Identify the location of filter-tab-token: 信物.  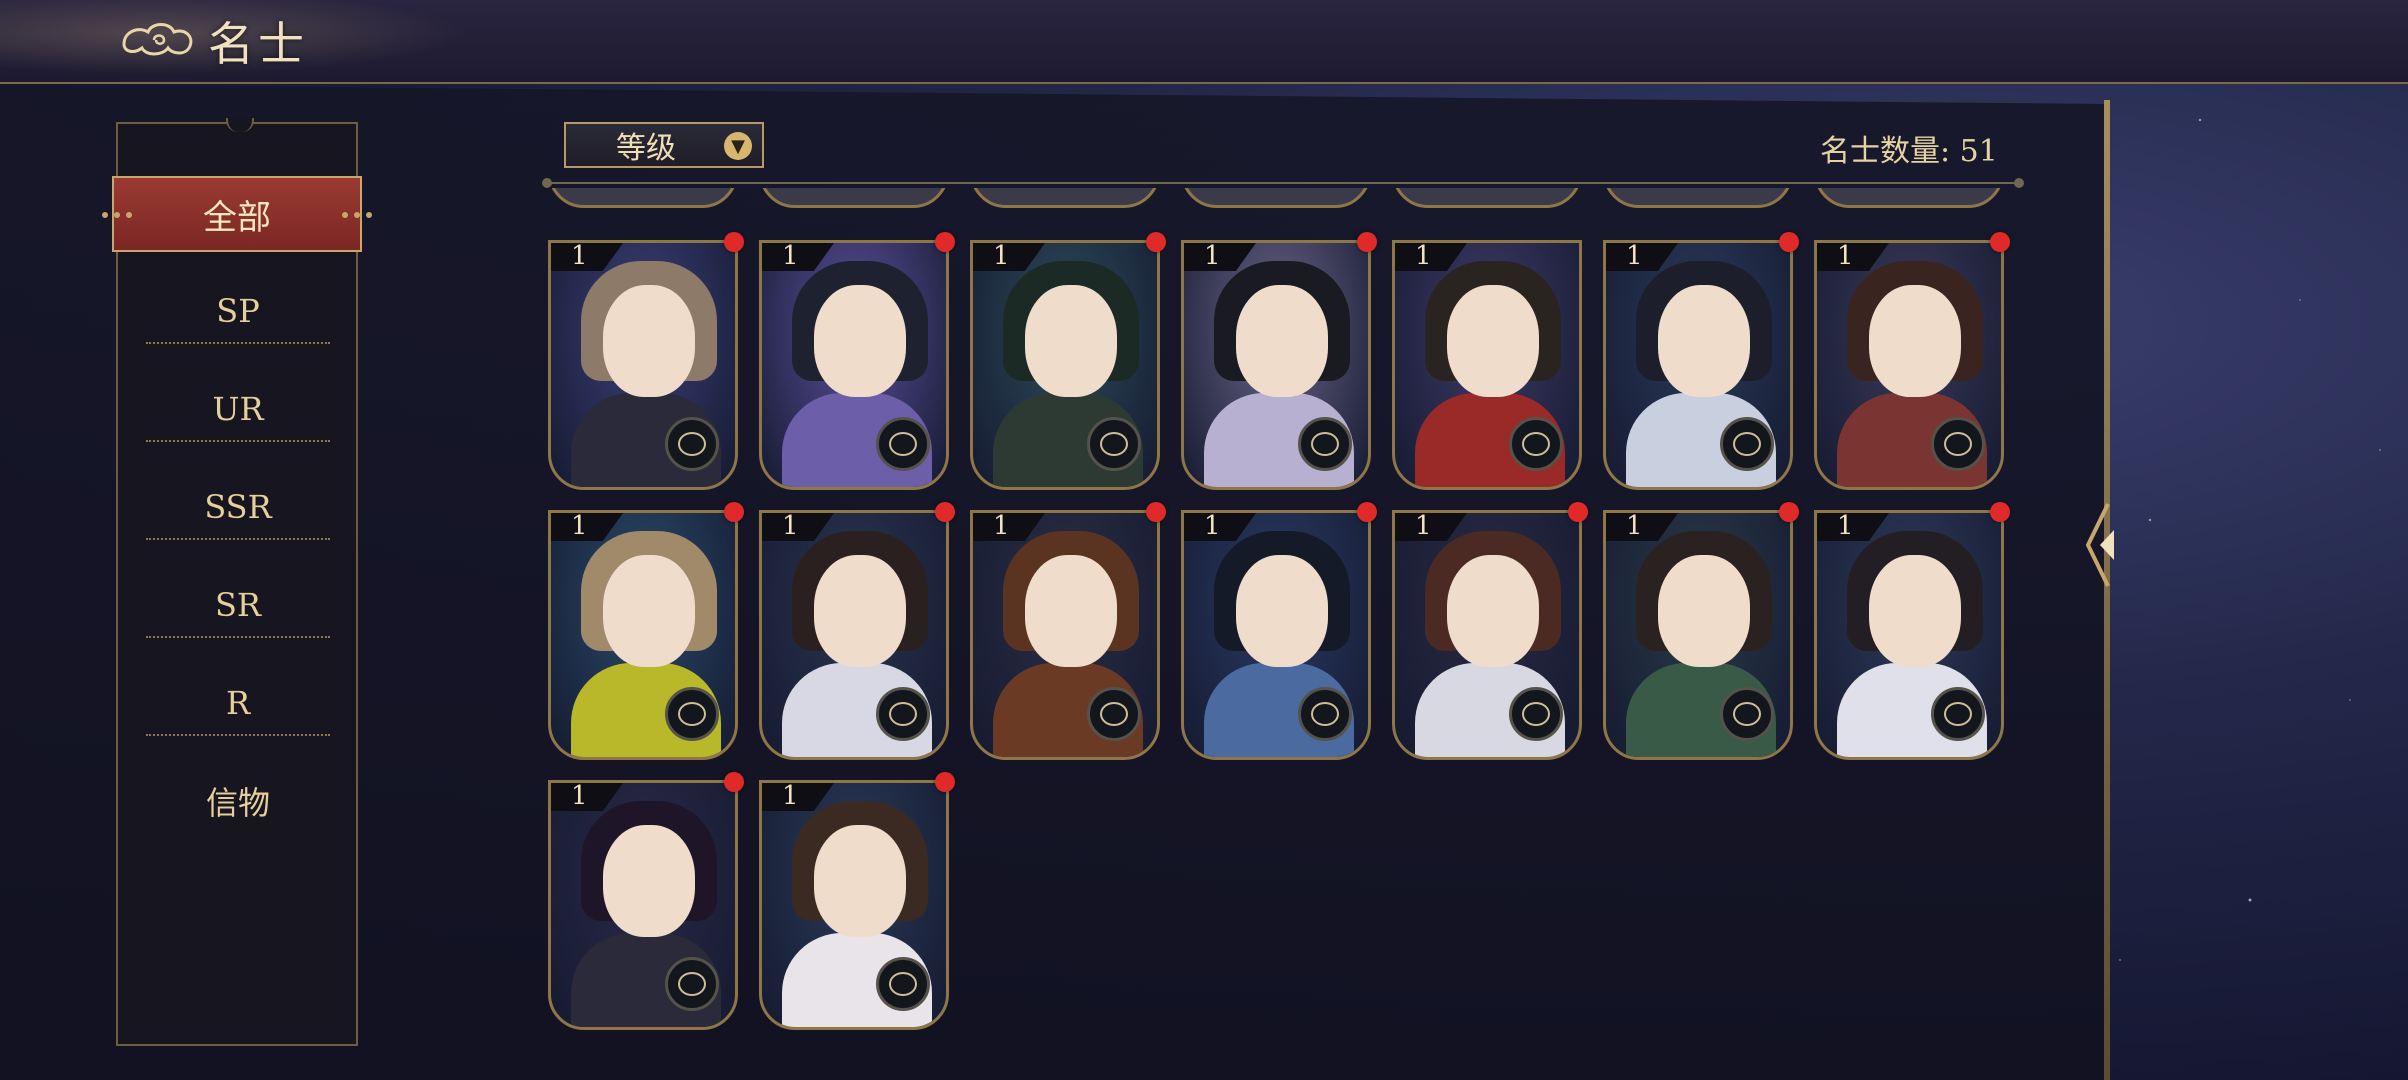
(238, 801).